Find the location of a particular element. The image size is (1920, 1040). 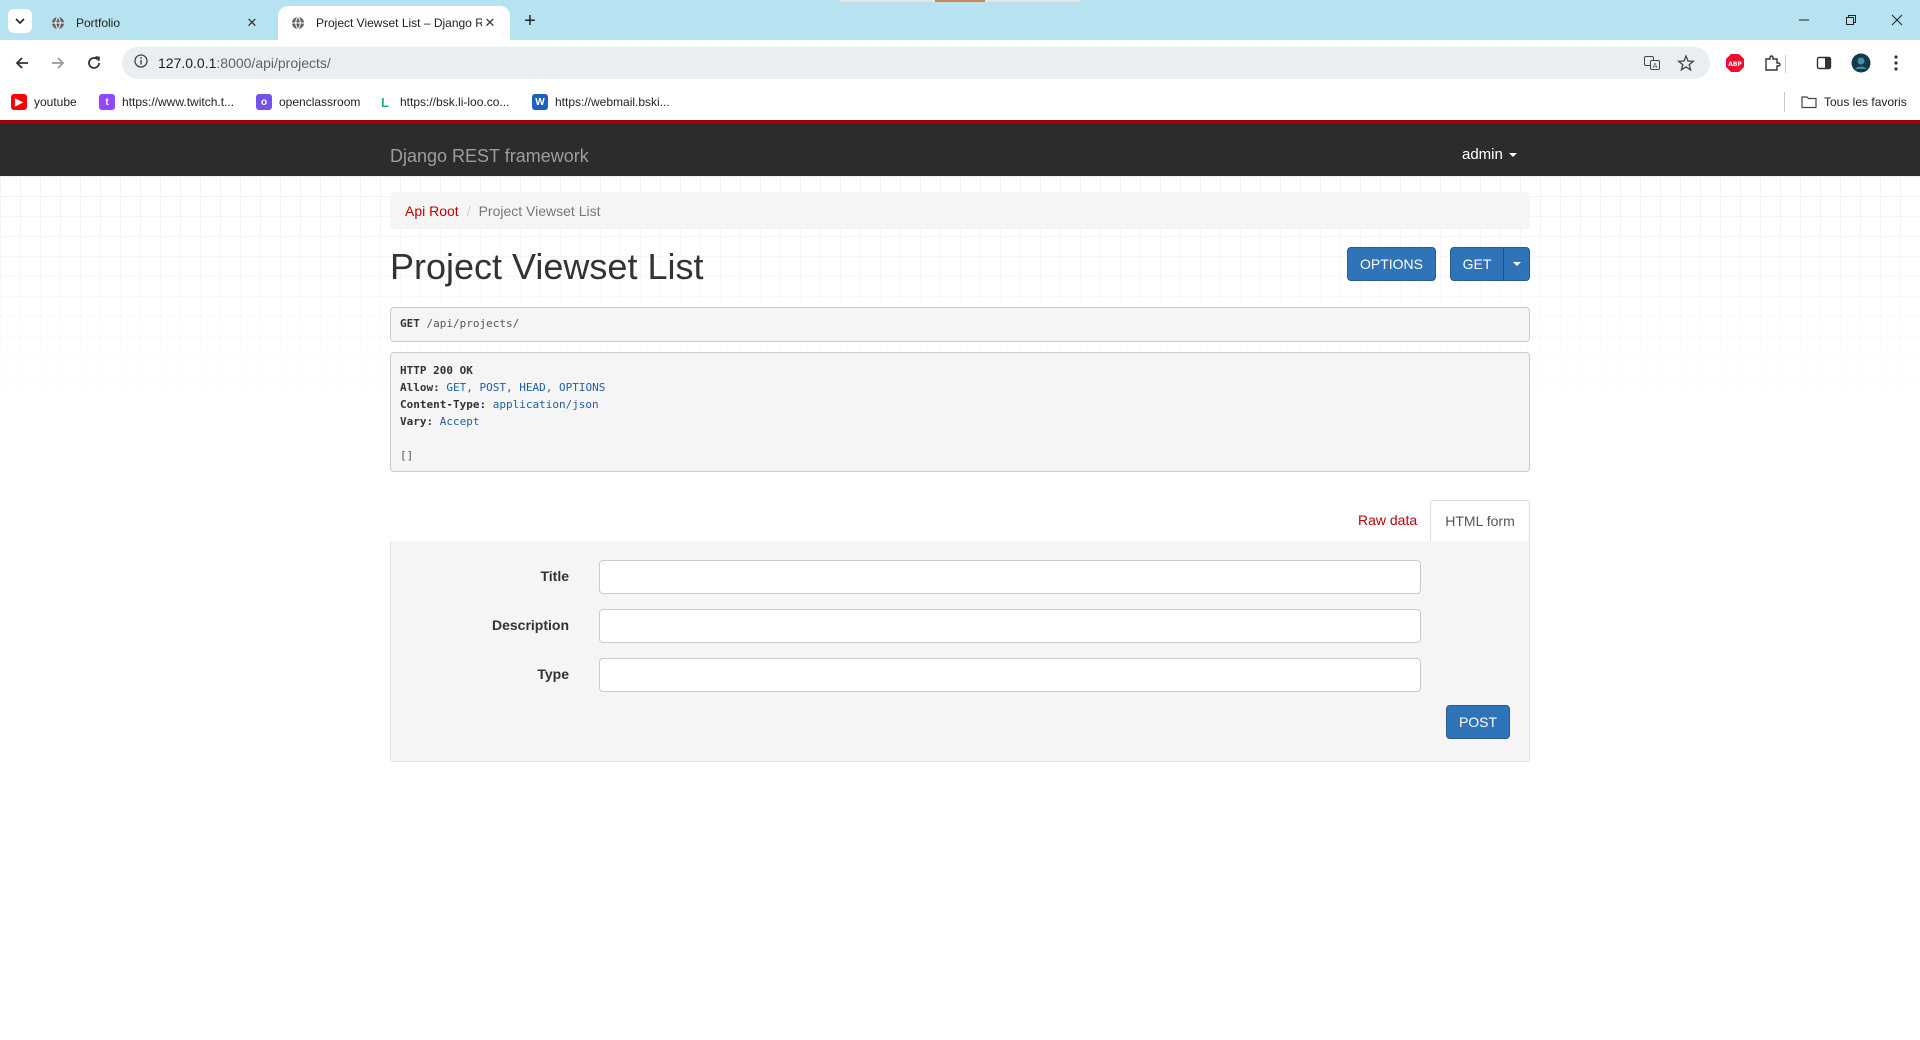

breadcrumb-api-root: Api Root is located at coordinates (432, 211).